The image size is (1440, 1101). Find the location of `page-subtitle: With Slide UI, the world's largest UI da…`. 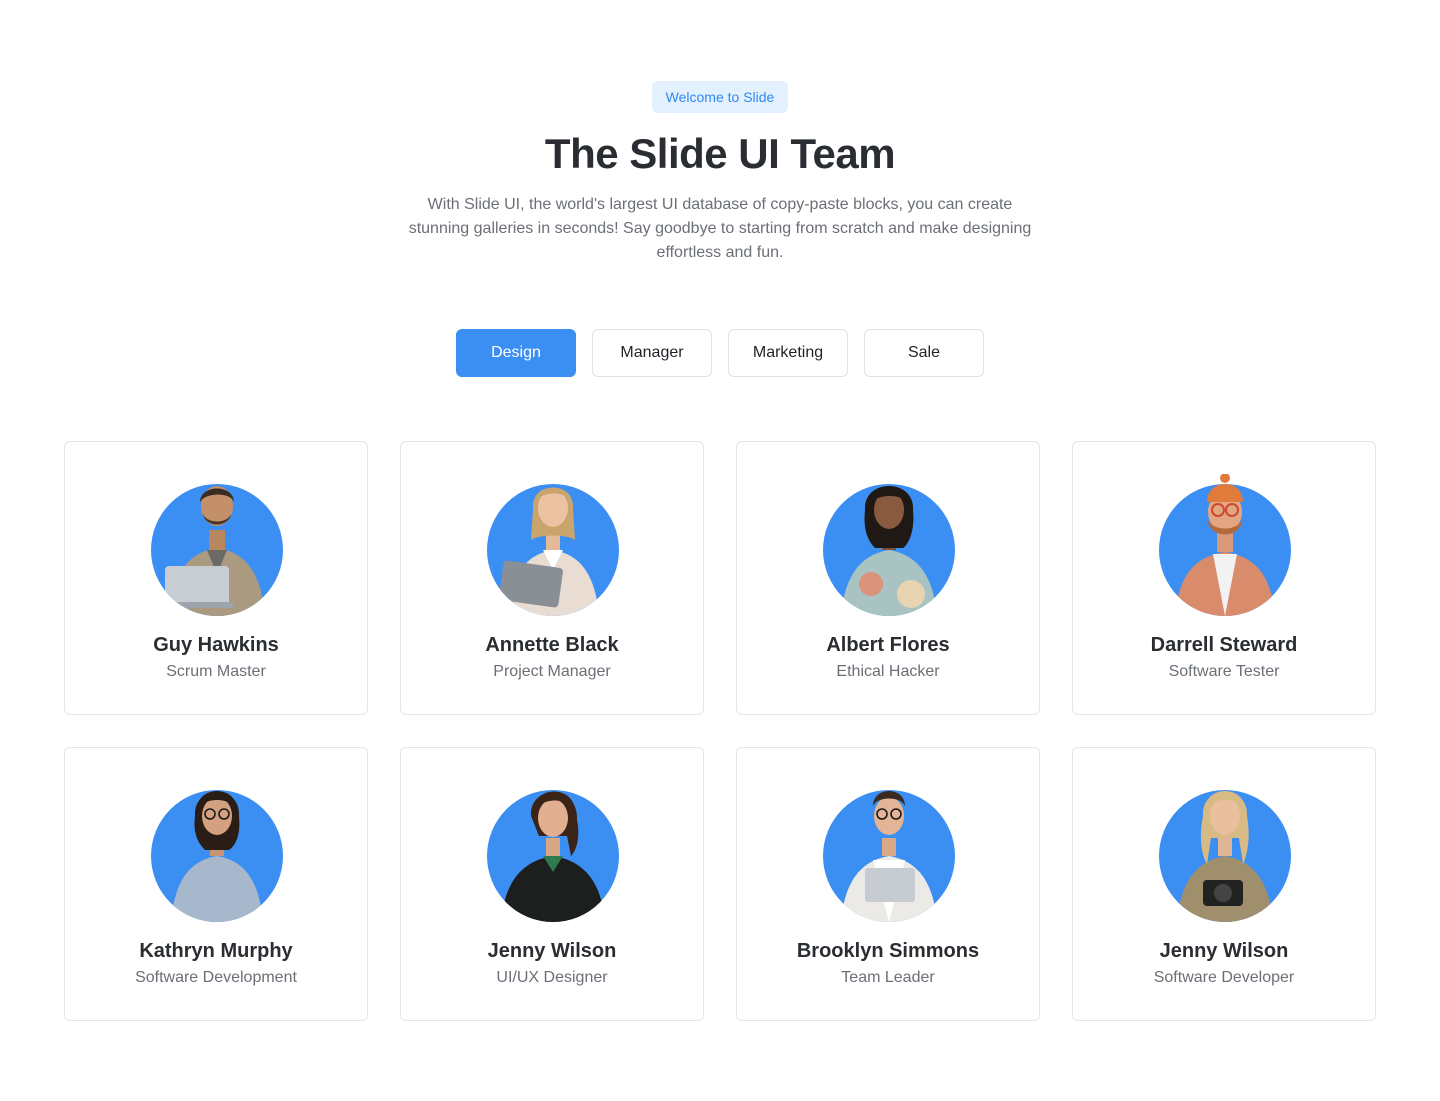

page-subtitle: With Slide UI, the world's largest UI da… is located at coordinates (720, 228).